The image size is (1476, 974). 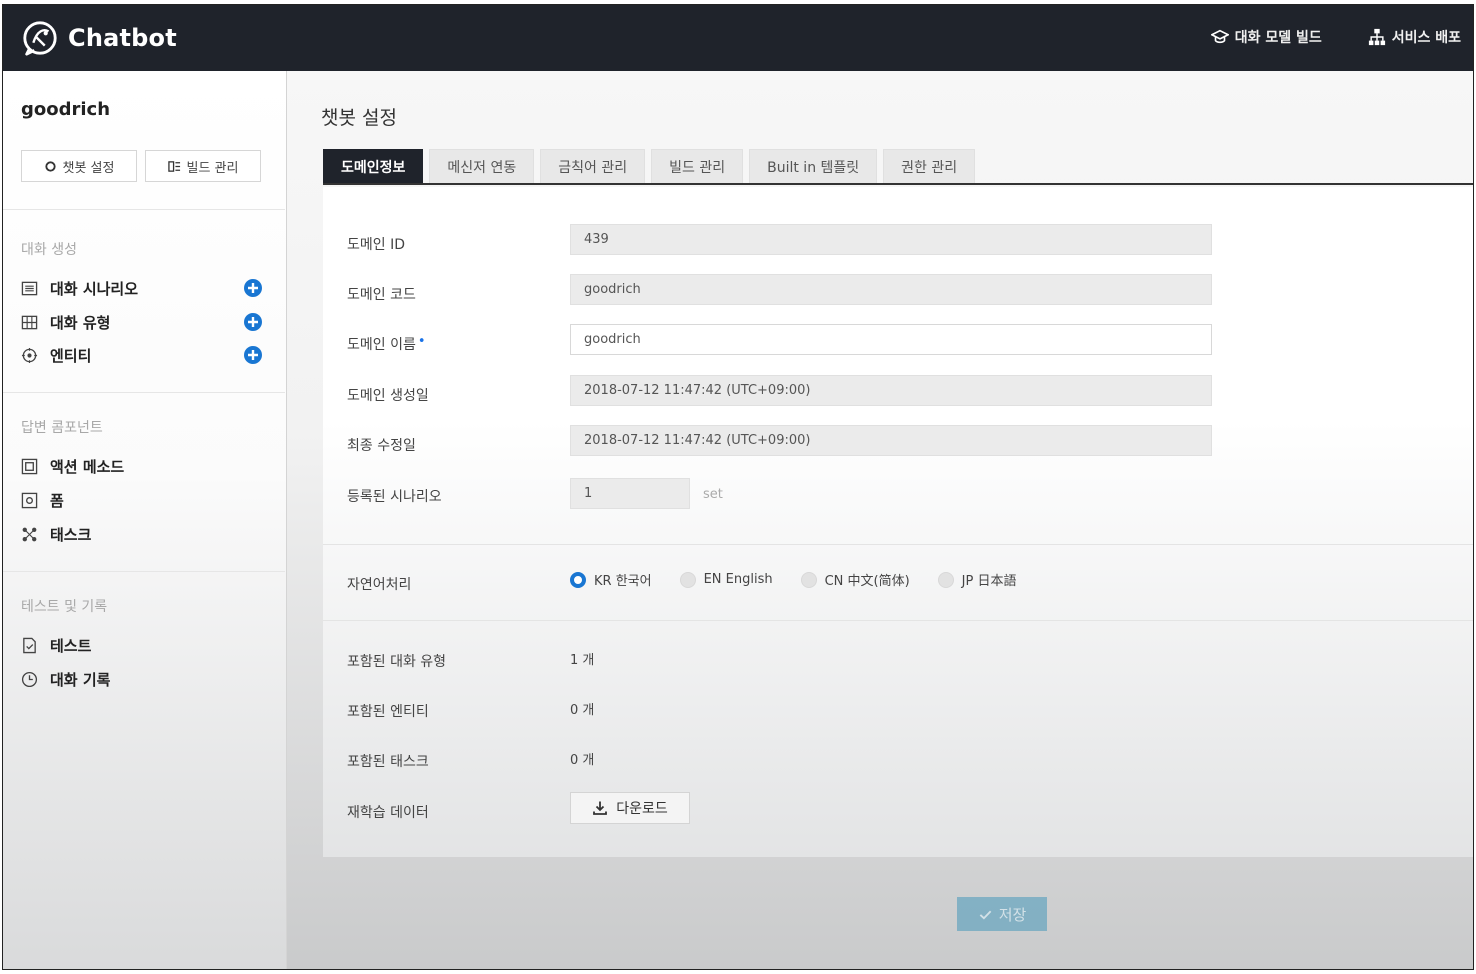 What do you see at coordinates (482, 166) in the screenshot?
I see `tab-messenger: 메신저 연동` at bounding box center [482, 166].